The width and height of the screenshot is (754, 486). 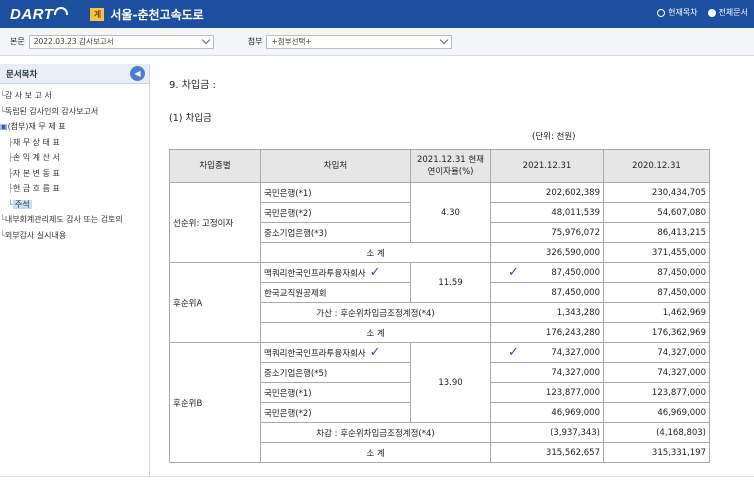 I want to click on view-mode-radios: 현재목차 전체문서, so click(x=702, y=12).